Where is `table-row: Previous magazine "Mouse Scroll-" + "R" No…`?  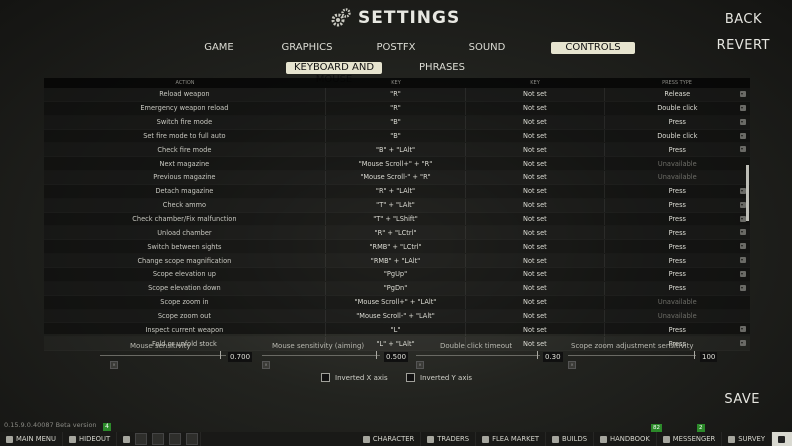
table-row: Previous magazine "Mouse Scroll-" + "R" No… is located at coordinates (397, 178).